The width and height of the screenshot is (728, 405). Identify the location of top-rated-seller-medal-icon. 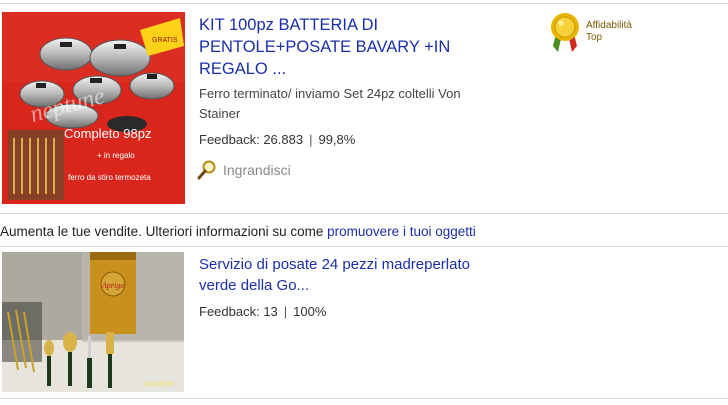
(565, 32).